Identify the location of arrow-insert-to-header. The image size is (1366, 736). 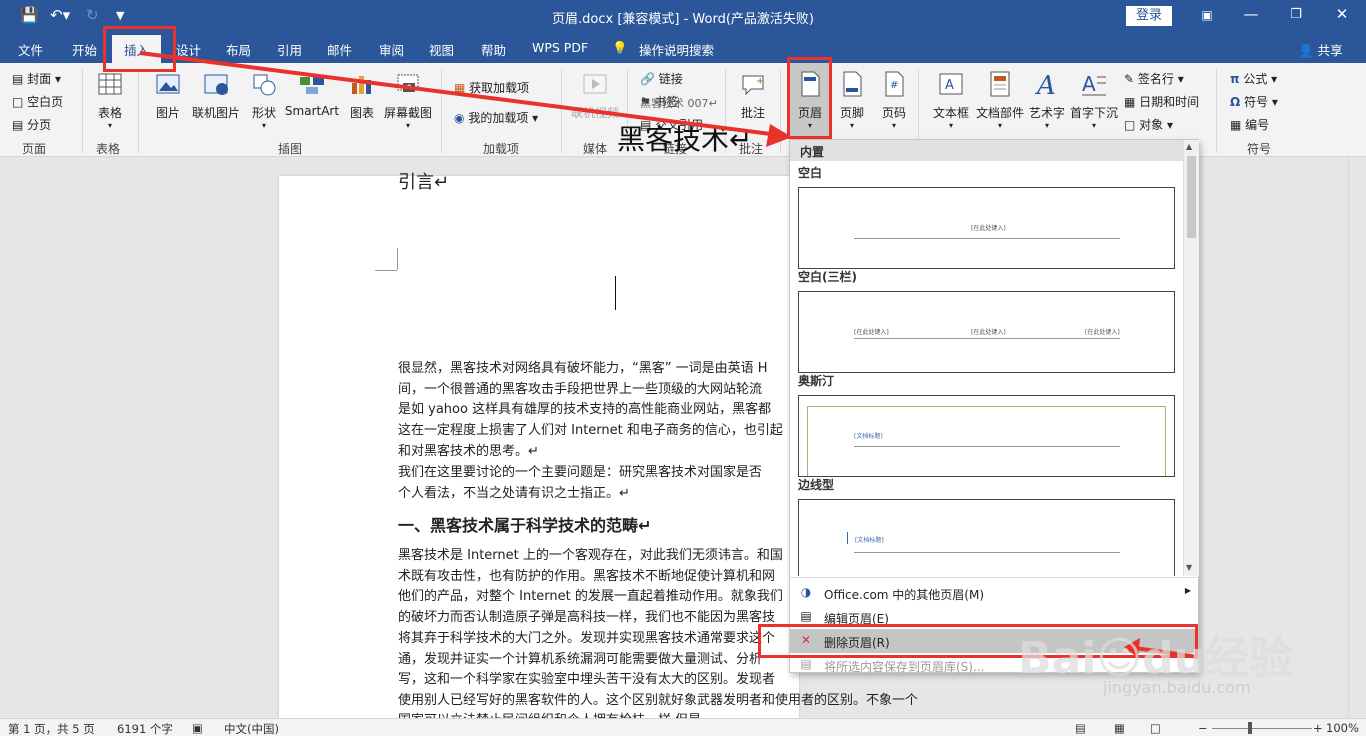
(463, 94).